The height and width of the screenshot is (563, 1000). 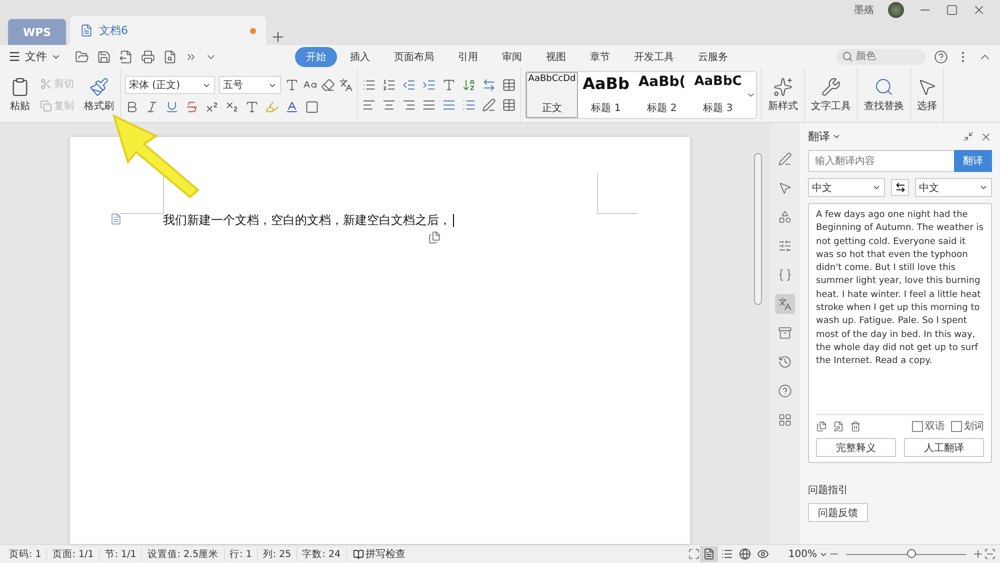 I want to click on format-painter-button: 格式刷, so click(x=99, y=95).